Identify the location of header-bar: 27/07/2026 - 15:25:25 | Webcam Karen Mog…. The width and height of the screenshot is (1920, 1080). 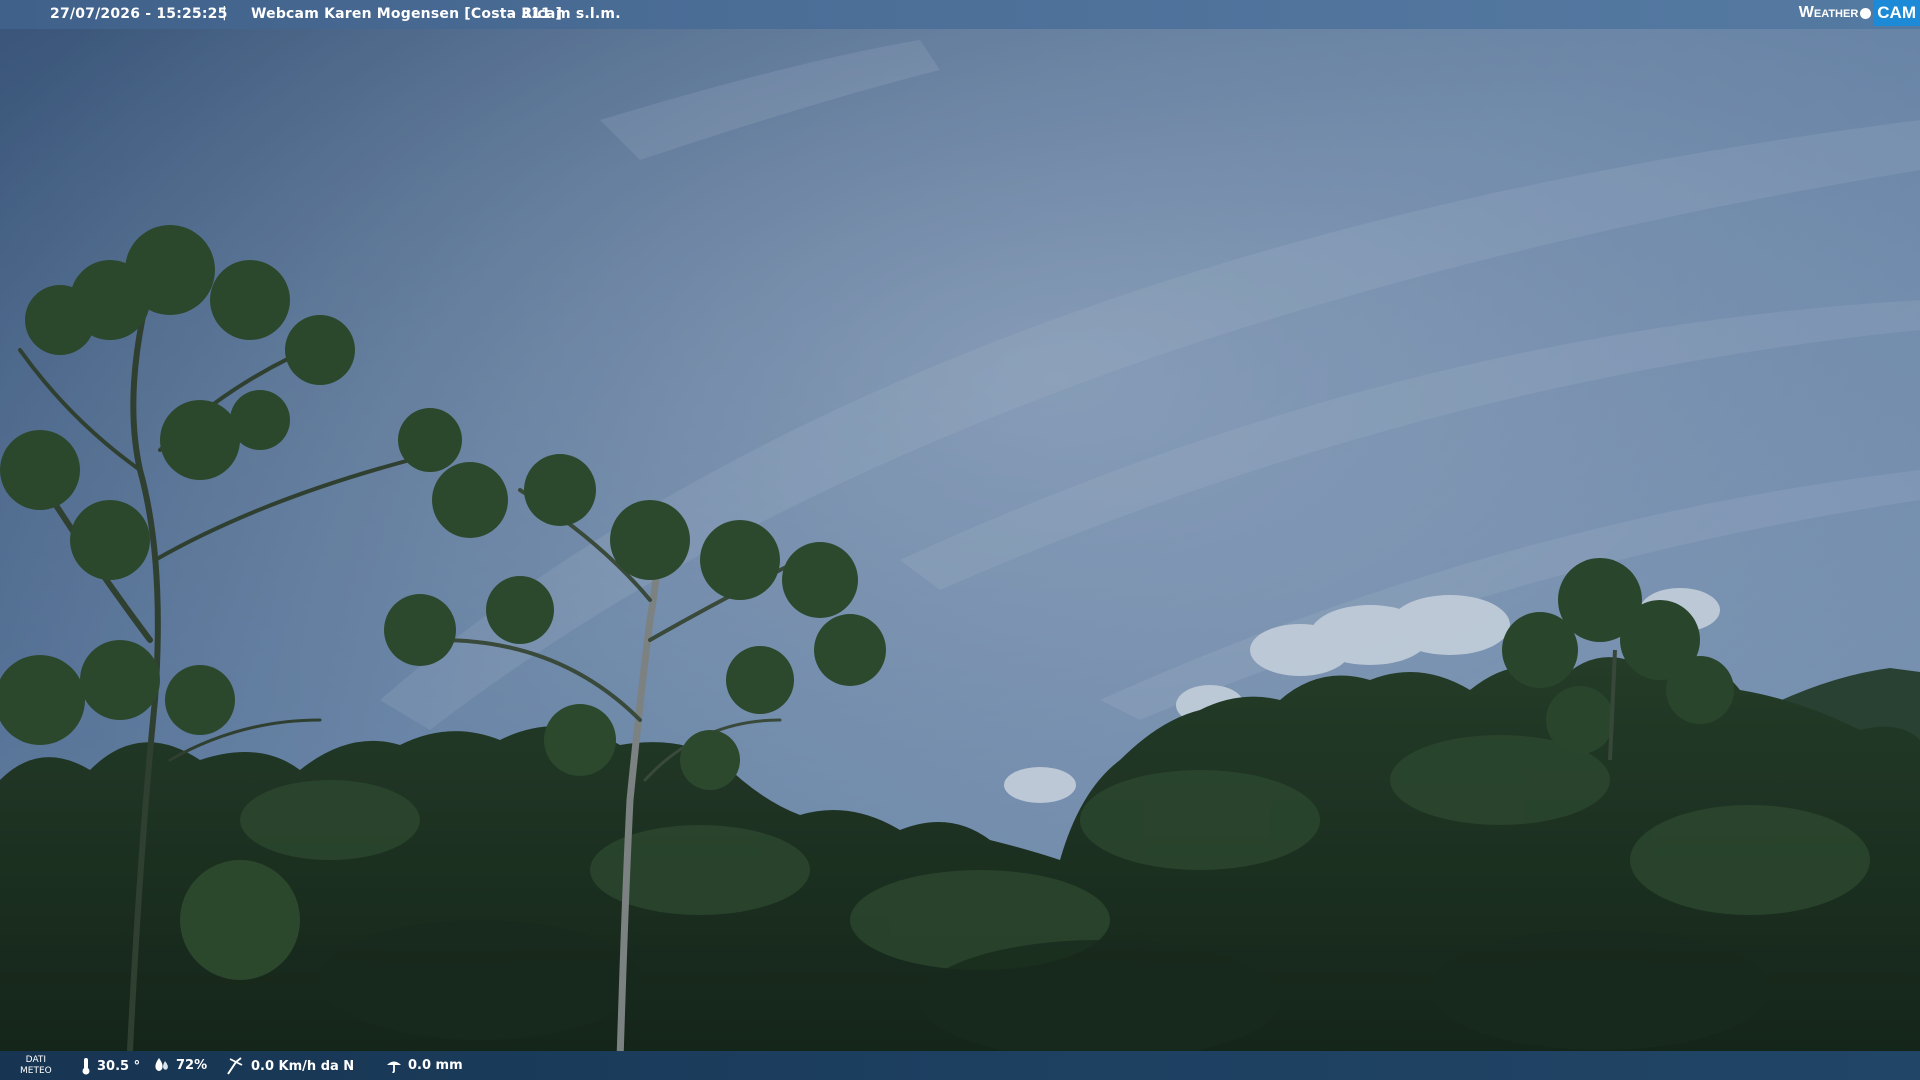
(960, 14).